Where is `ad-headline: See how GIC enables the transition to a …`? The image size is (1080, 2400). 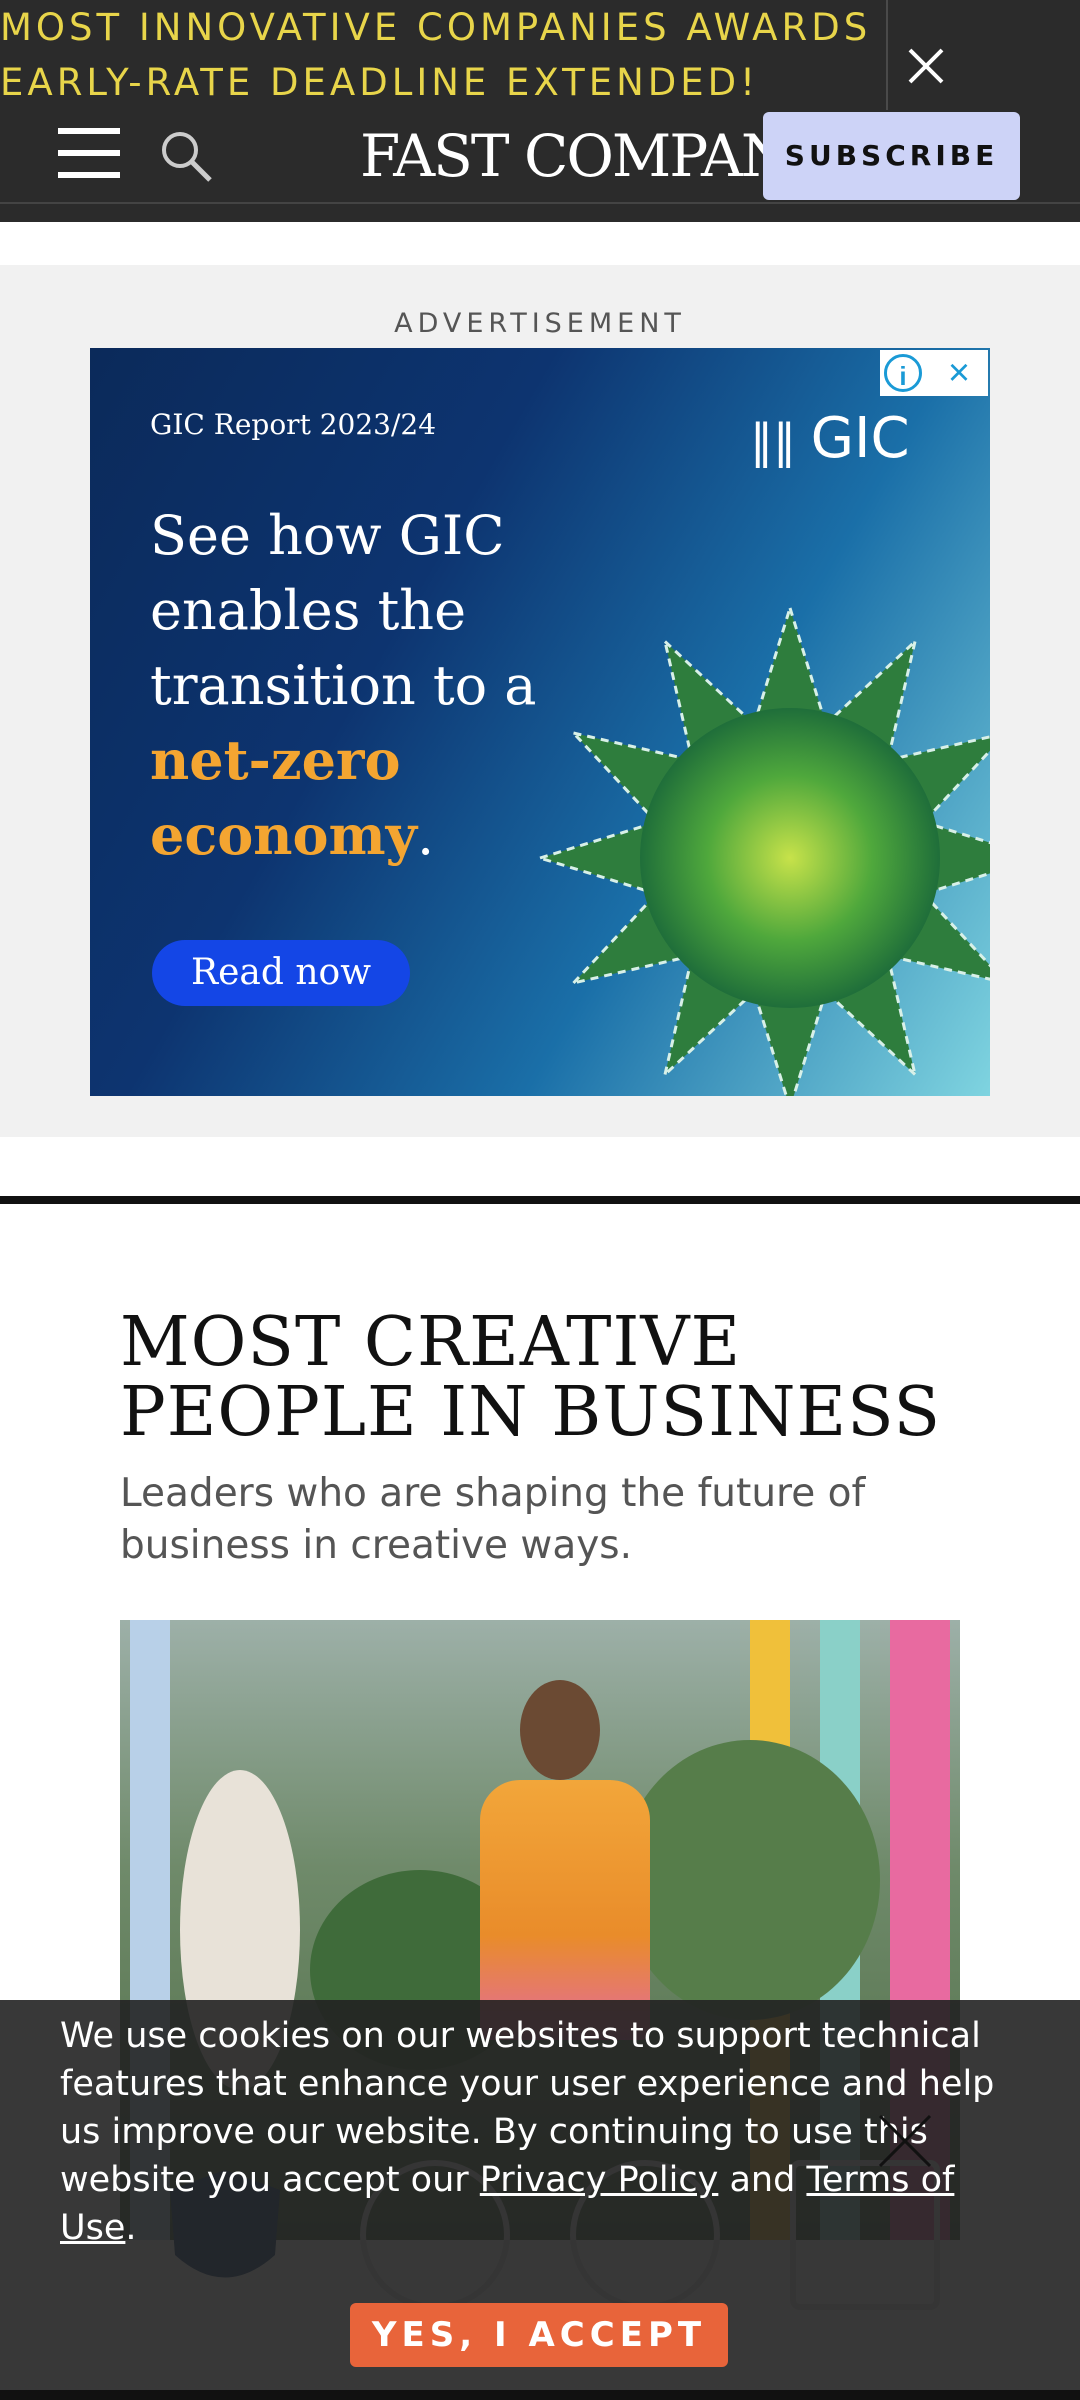 ad-headline: See how GIC enables the transition to a … is located at coordinates (343, 685).